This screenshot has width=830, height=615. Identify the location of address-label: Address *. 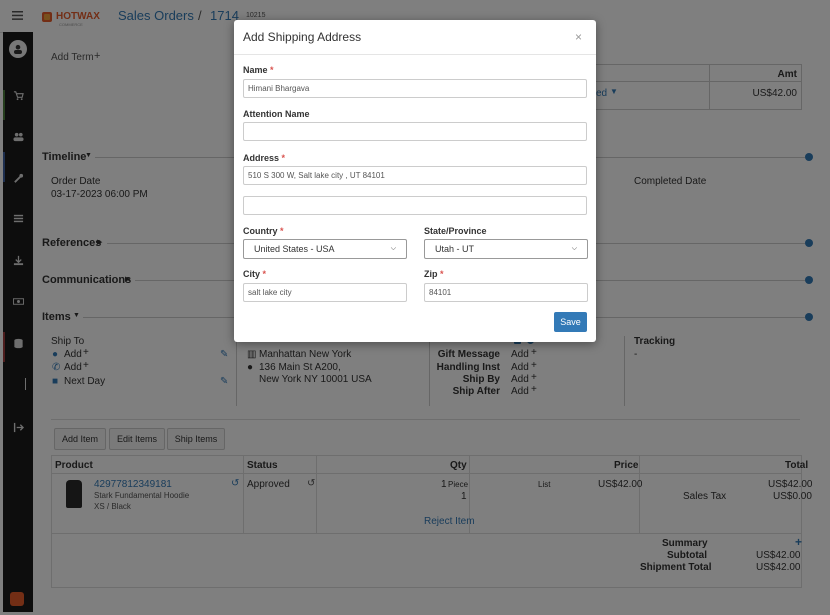
(264, 158).